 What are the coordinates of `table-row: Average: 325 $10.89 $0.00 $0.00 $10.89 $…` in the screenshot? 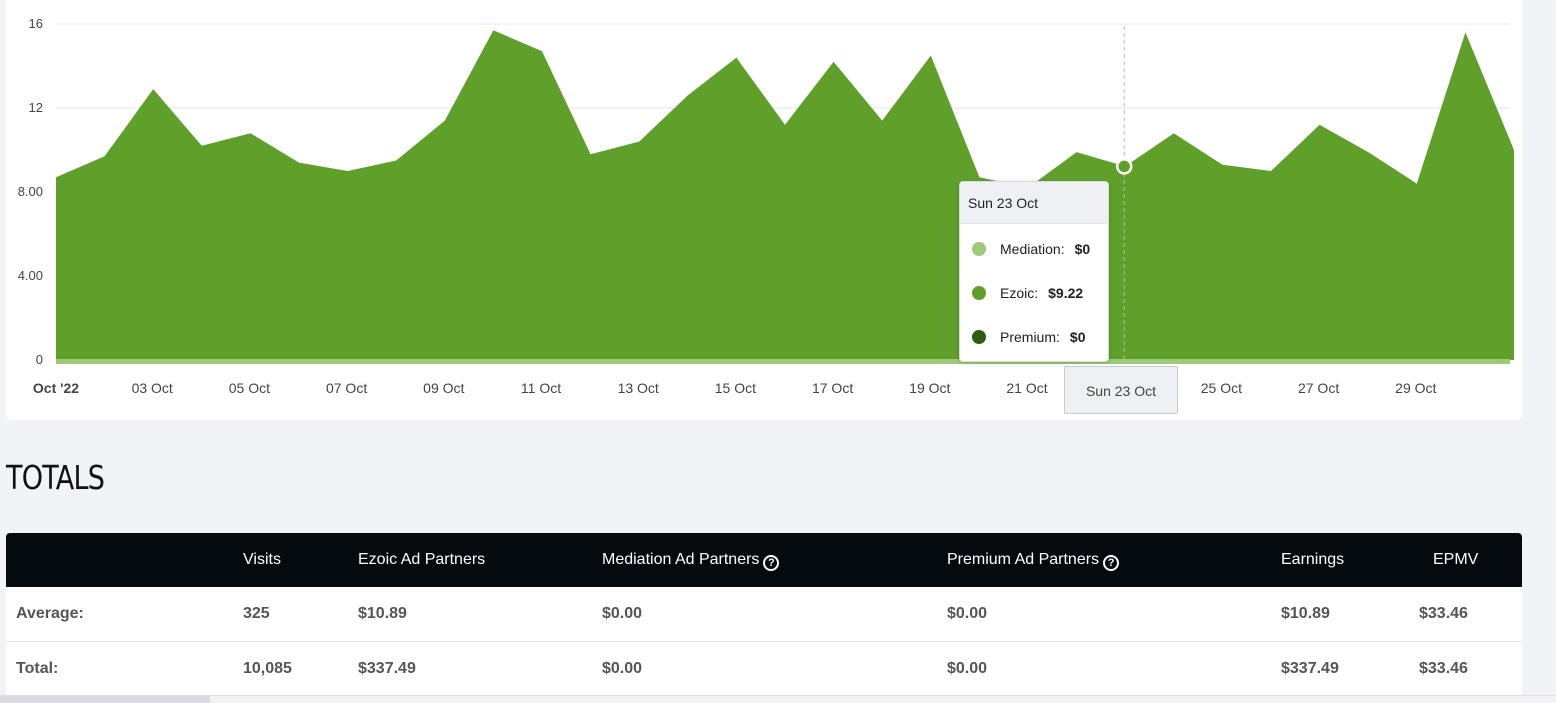 It's located at (764, 614).